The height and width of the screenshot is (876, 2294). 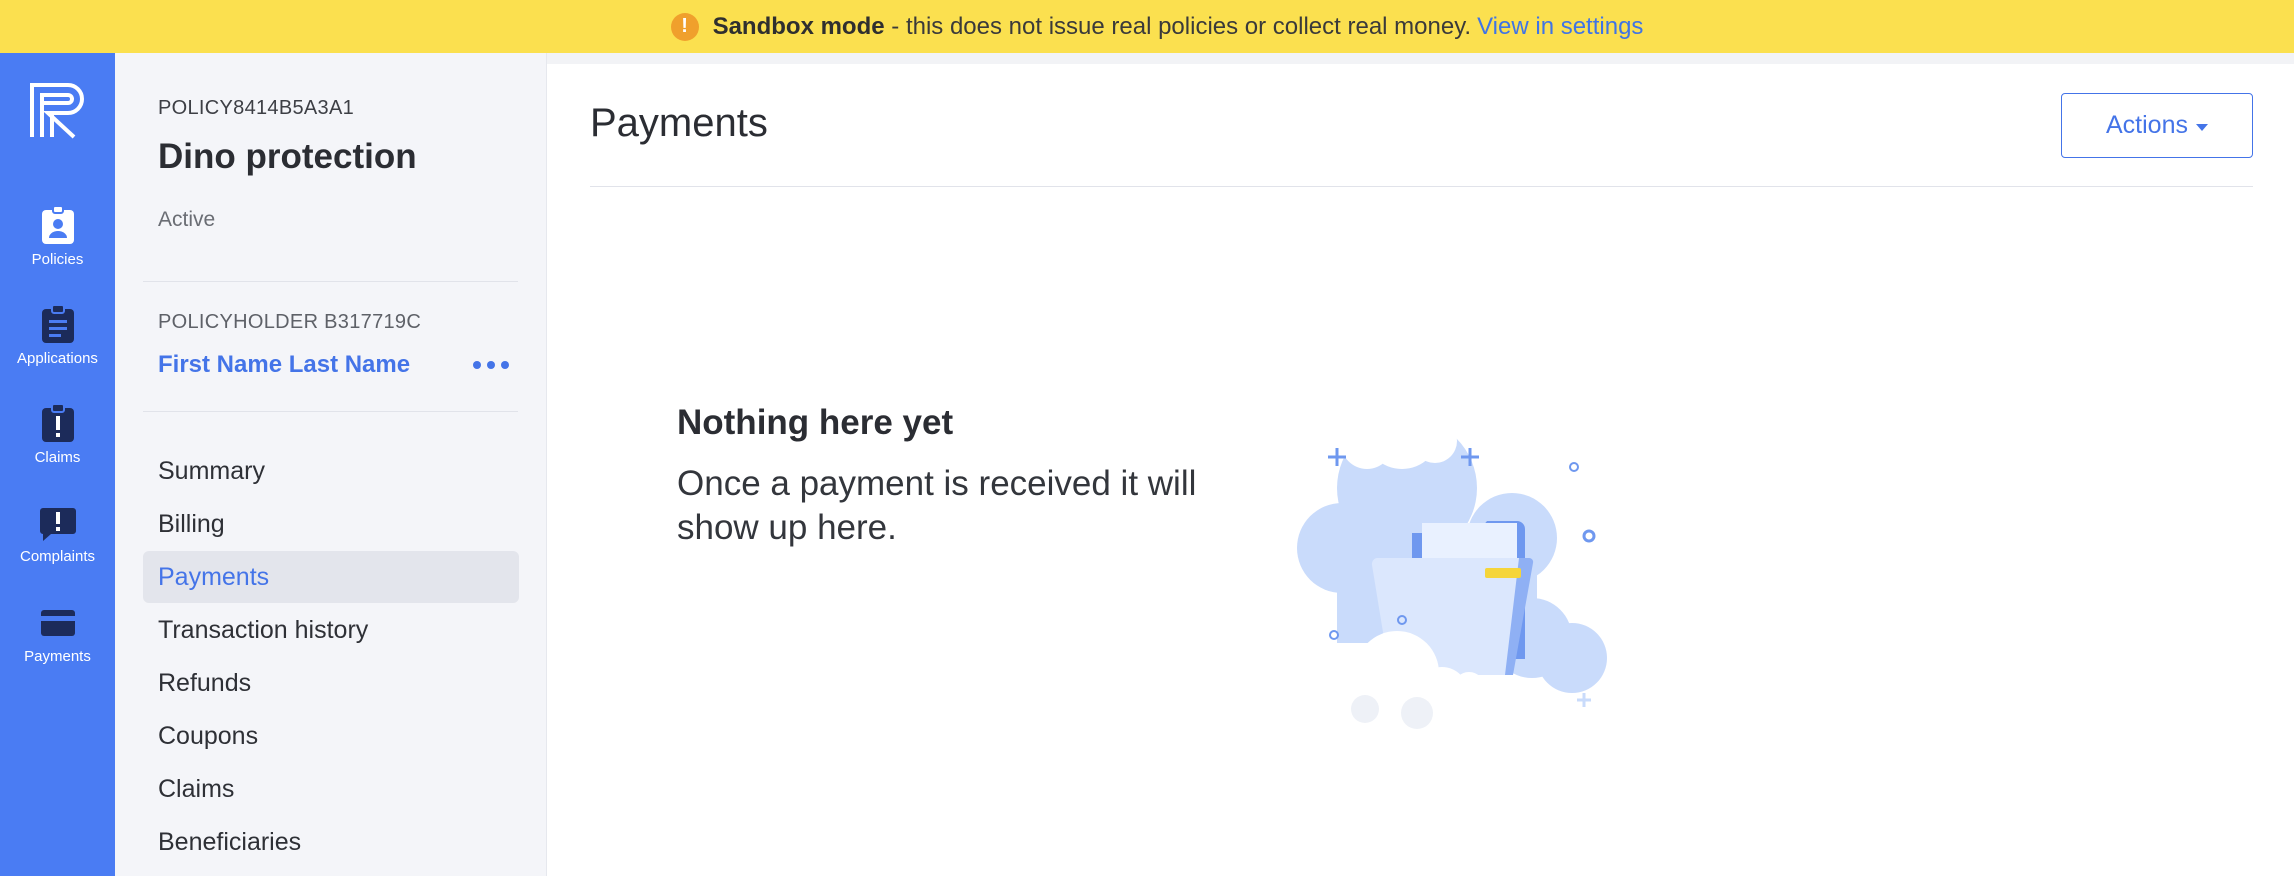 What do you see at coordinates (57, 443) in the screenshot?
I see `rail-item-claims: Claims` at bounding box center [57, 443].